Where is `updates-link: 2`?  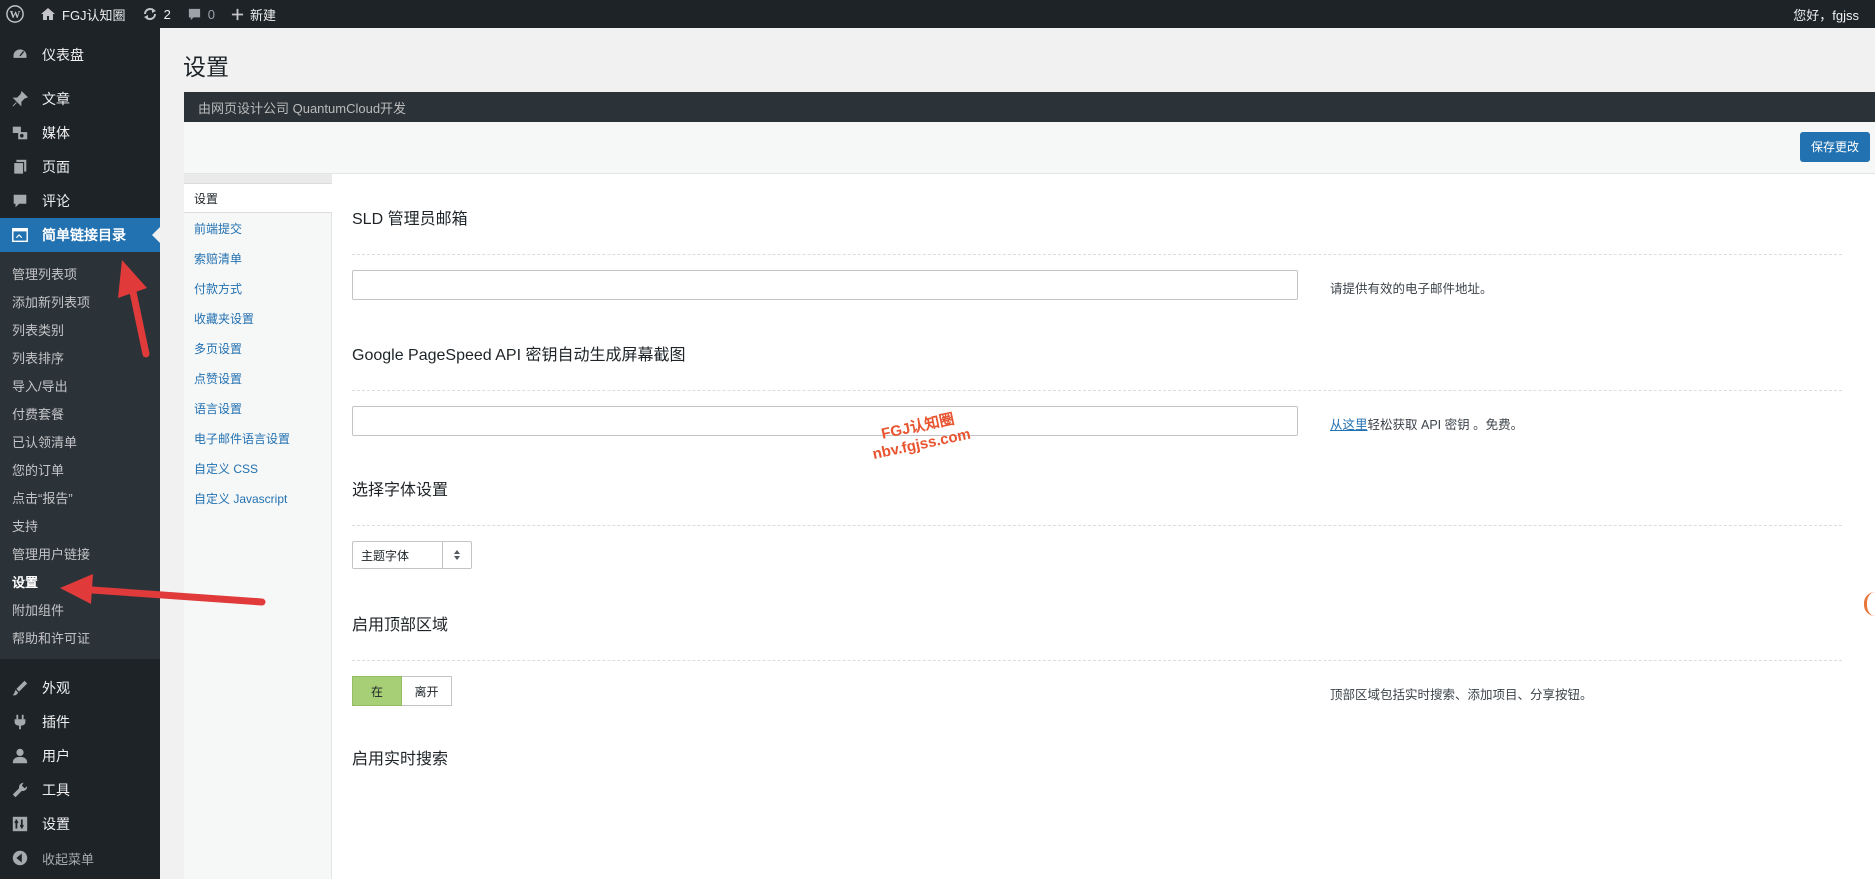 updates-link: 2 is located at coordinates (156, 14).